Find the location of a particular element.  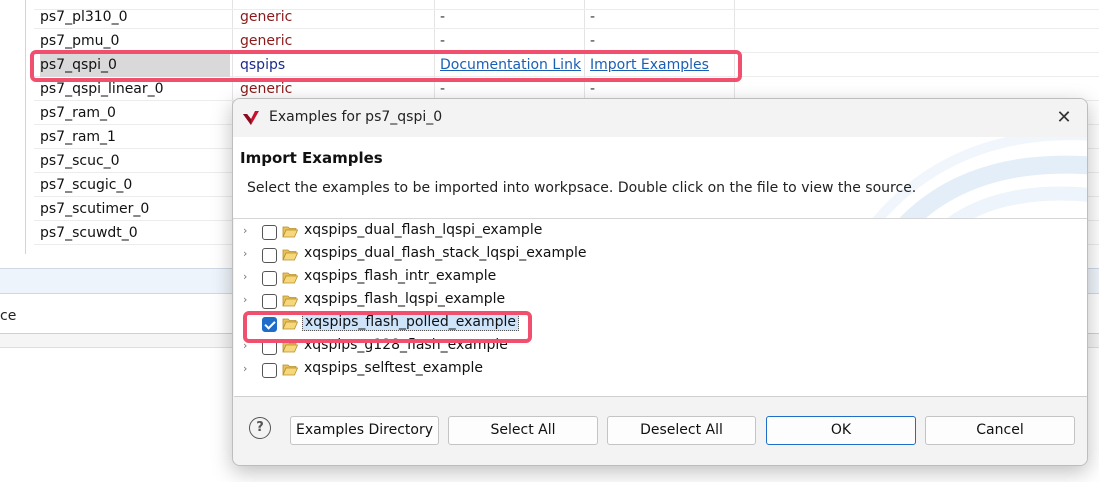

cancel-button: Cancel is located at coordinates (1000, 430).